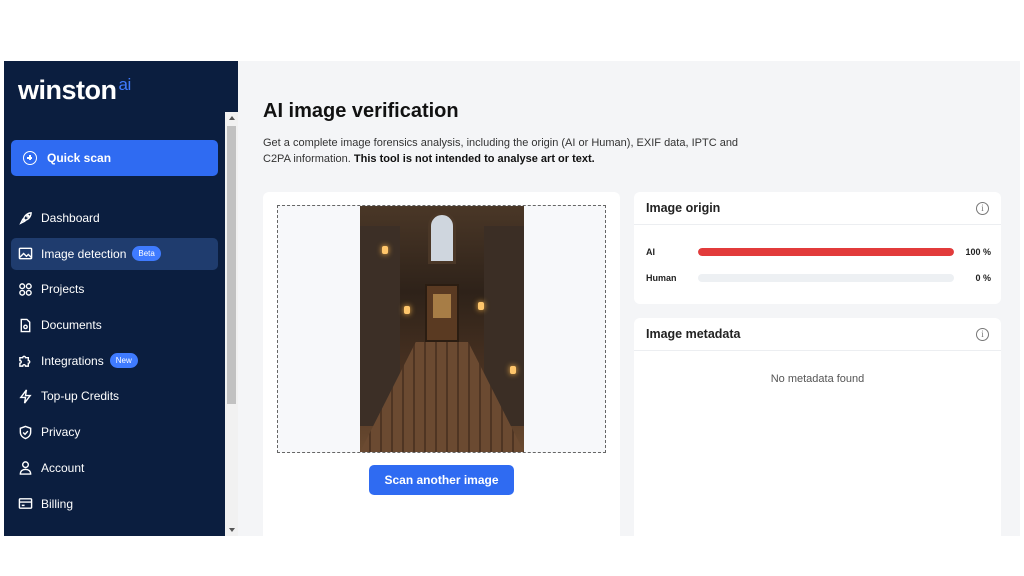  What do you see at coordinates (983, 278) in the screenshot?
I see `origin-percent: 0 %` at bounding box center [983, 278].